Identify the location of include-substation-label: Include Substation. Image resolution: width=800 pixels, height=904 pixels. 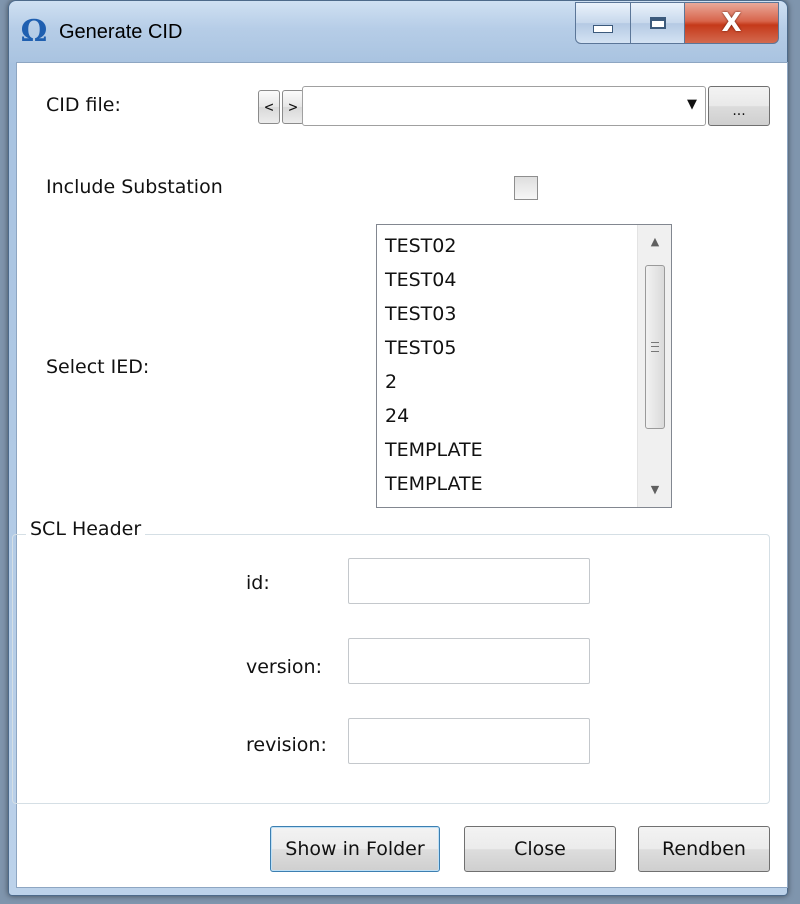
(134, 187).